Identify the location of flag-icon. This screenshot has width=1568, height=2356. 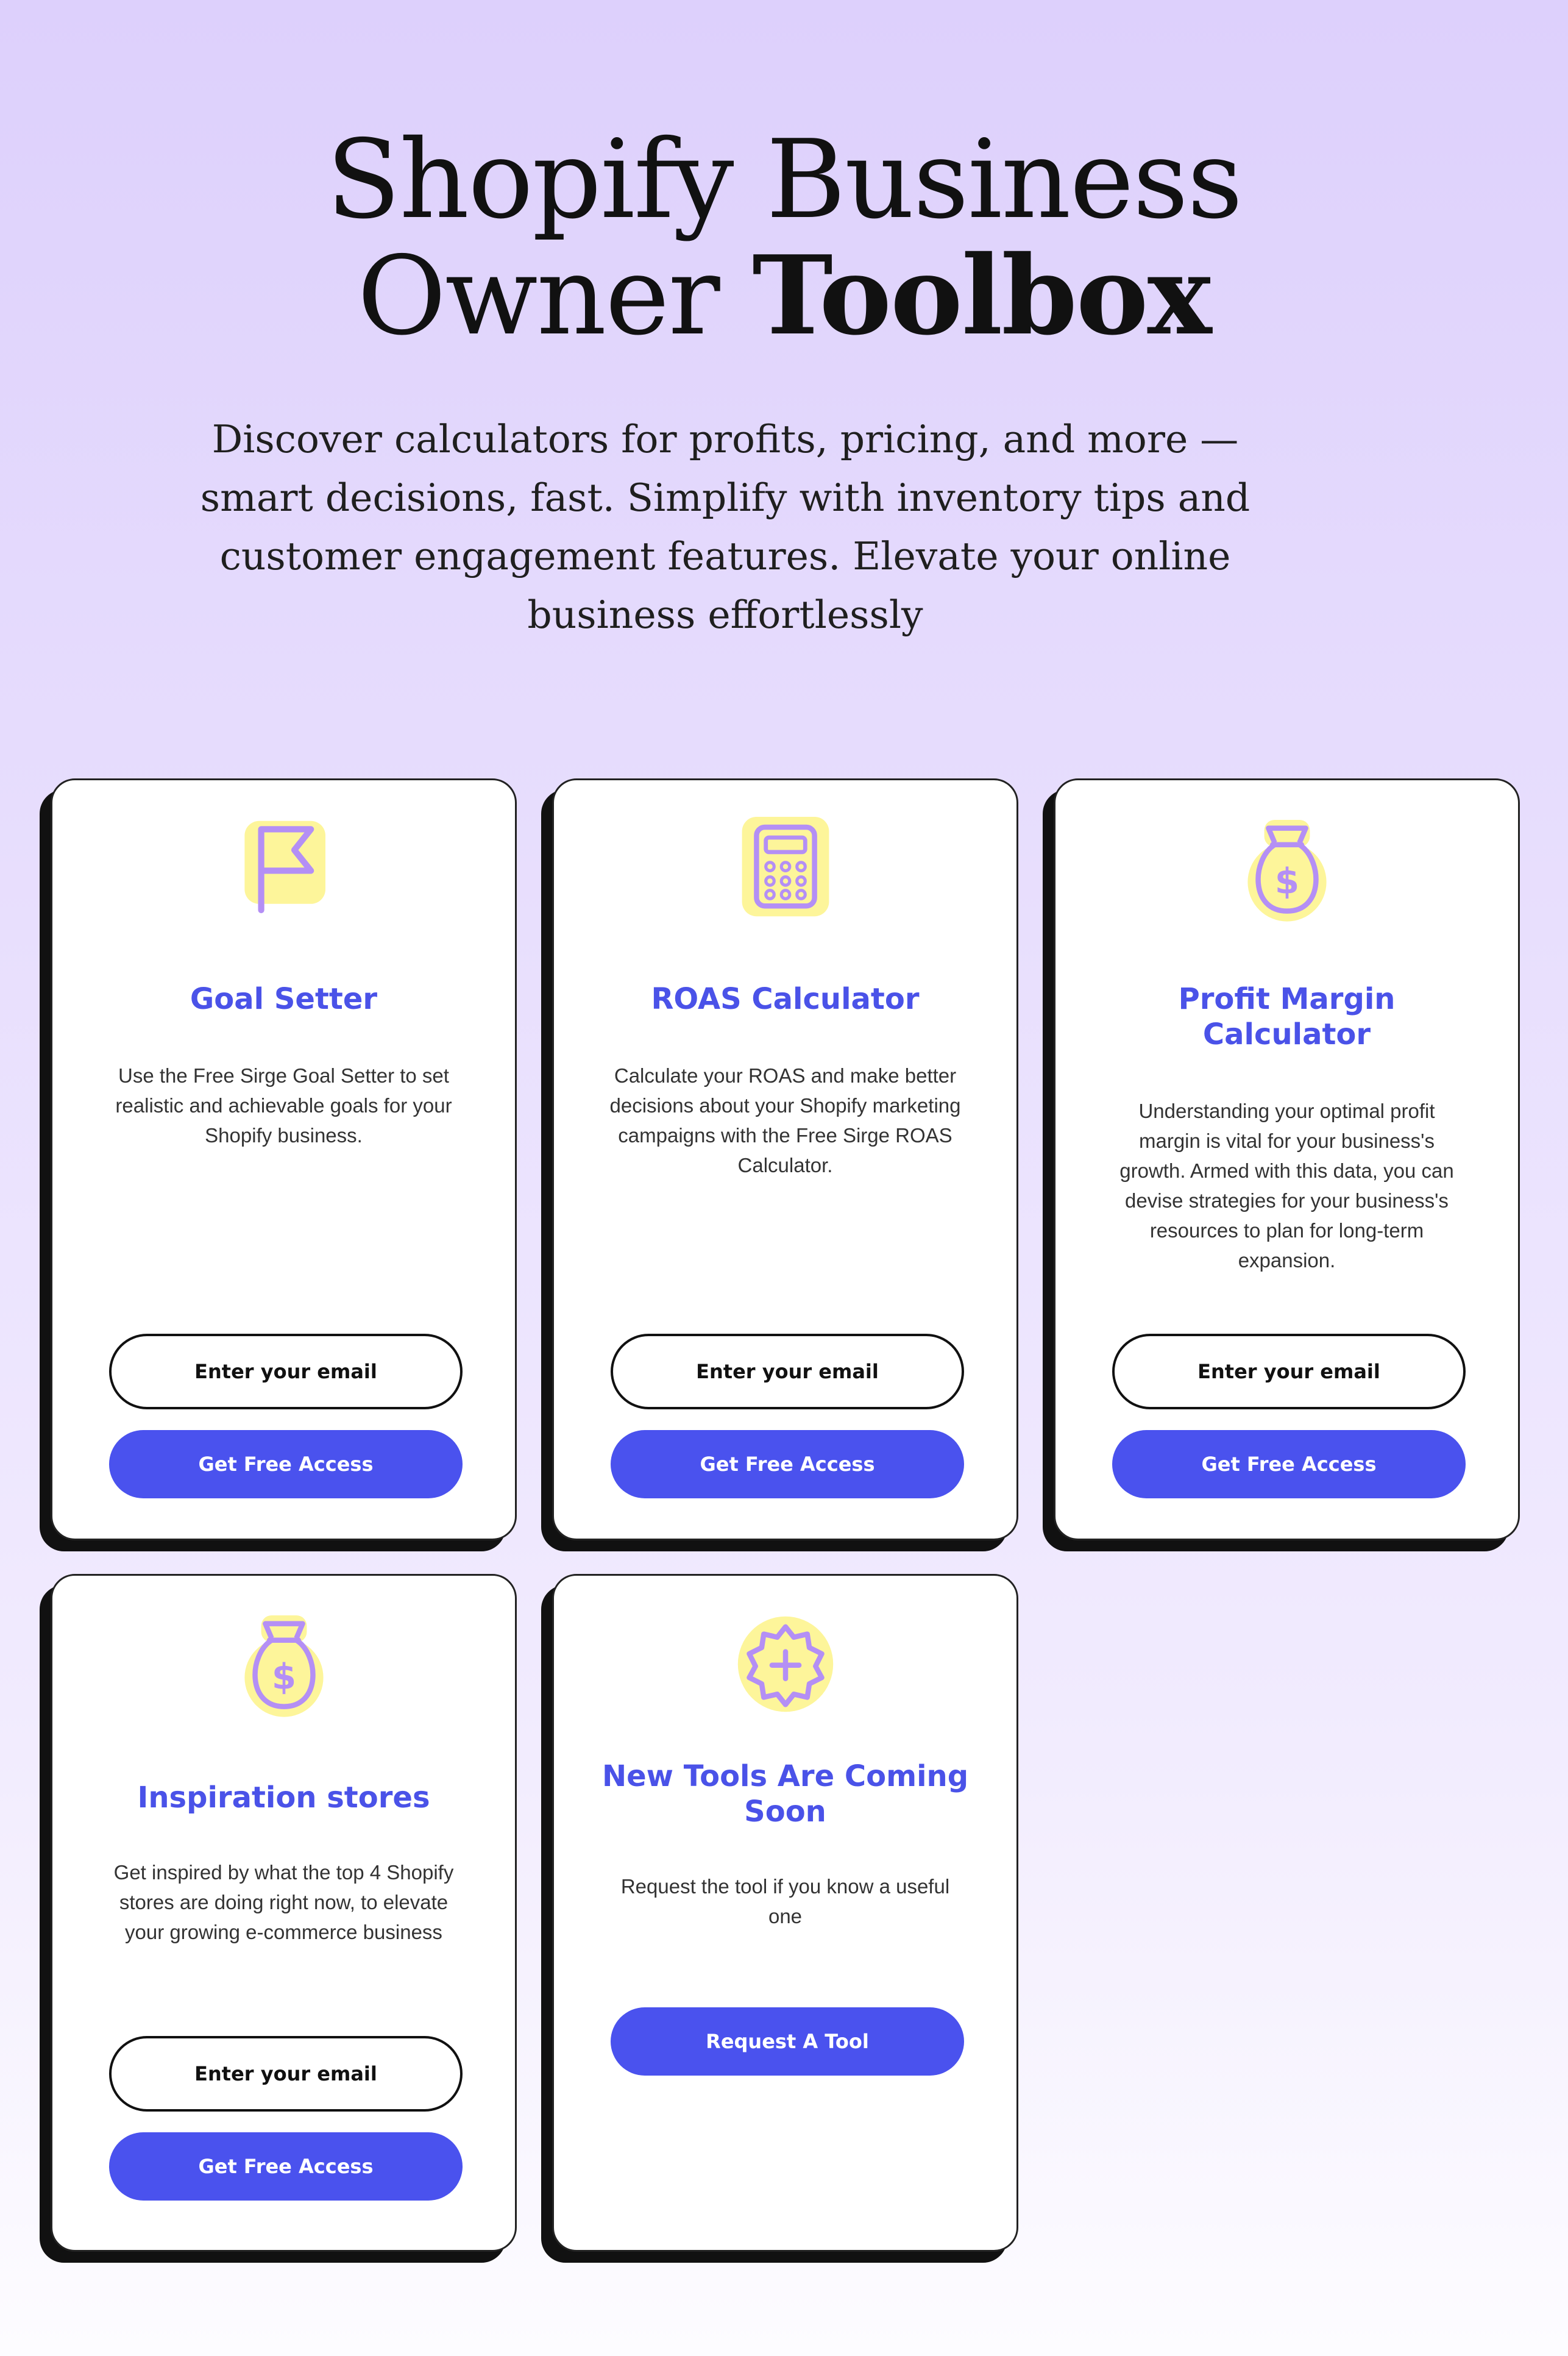
(284, 868).